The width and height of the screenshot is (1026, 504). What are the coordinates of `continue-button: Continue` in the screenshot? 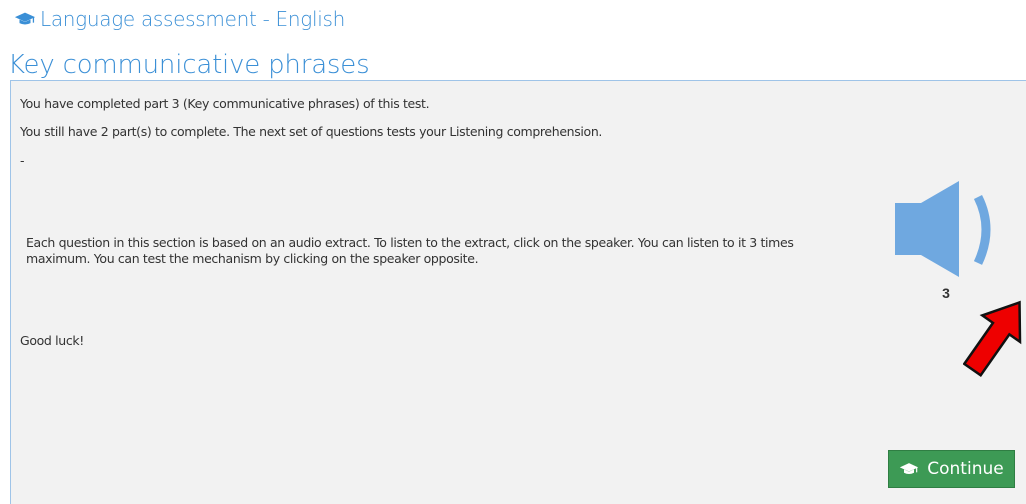 It's located at (951, 469).